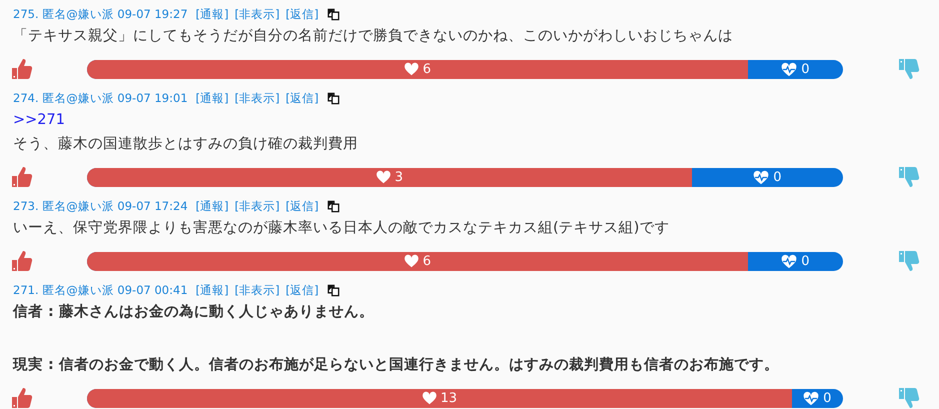 The image size is (939, 409). What do you see at coordinates (100, 206) in the screenshot?
I see `comment-meta: 273. 匿名@嫌い派 09-07 17:24` at bounding box center [100, 206].